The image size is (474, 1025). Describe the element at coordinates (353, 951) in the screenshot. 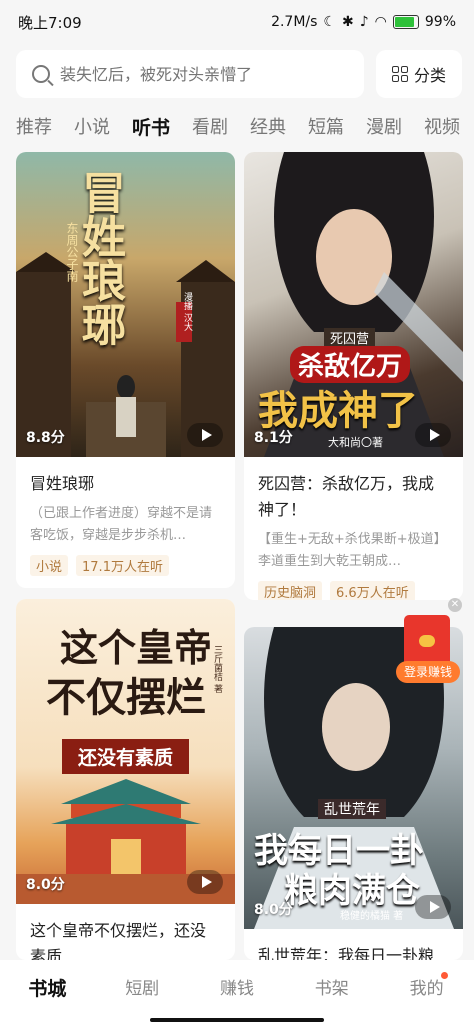

I see `book-title: 乱世荒年：我每日一卦粮肉满仓！` at that location.